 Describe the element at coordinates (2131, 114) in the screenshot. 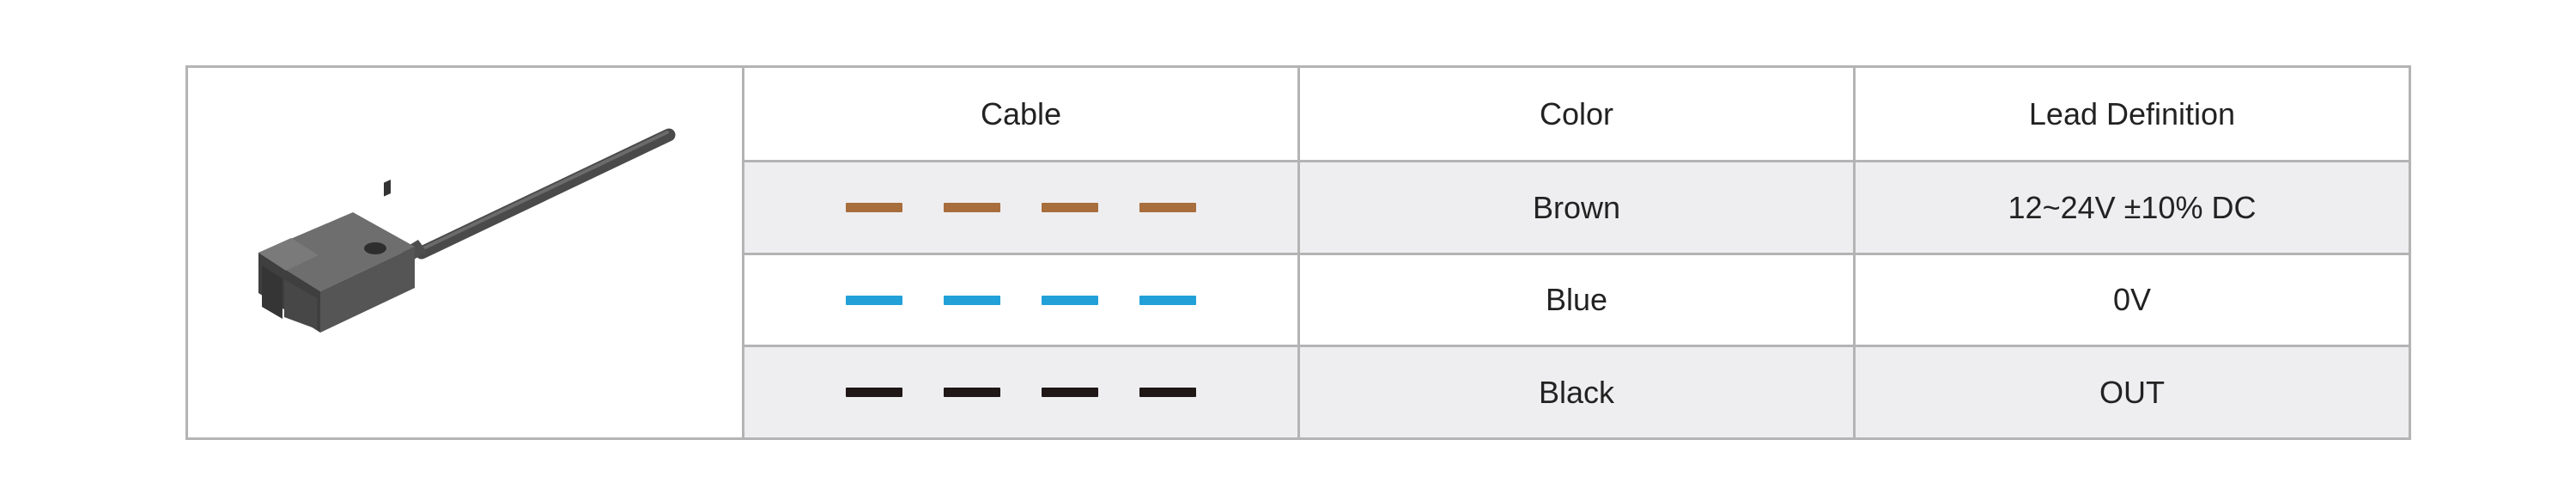

I see `header-lead-definition: Lead Definition` at that location.